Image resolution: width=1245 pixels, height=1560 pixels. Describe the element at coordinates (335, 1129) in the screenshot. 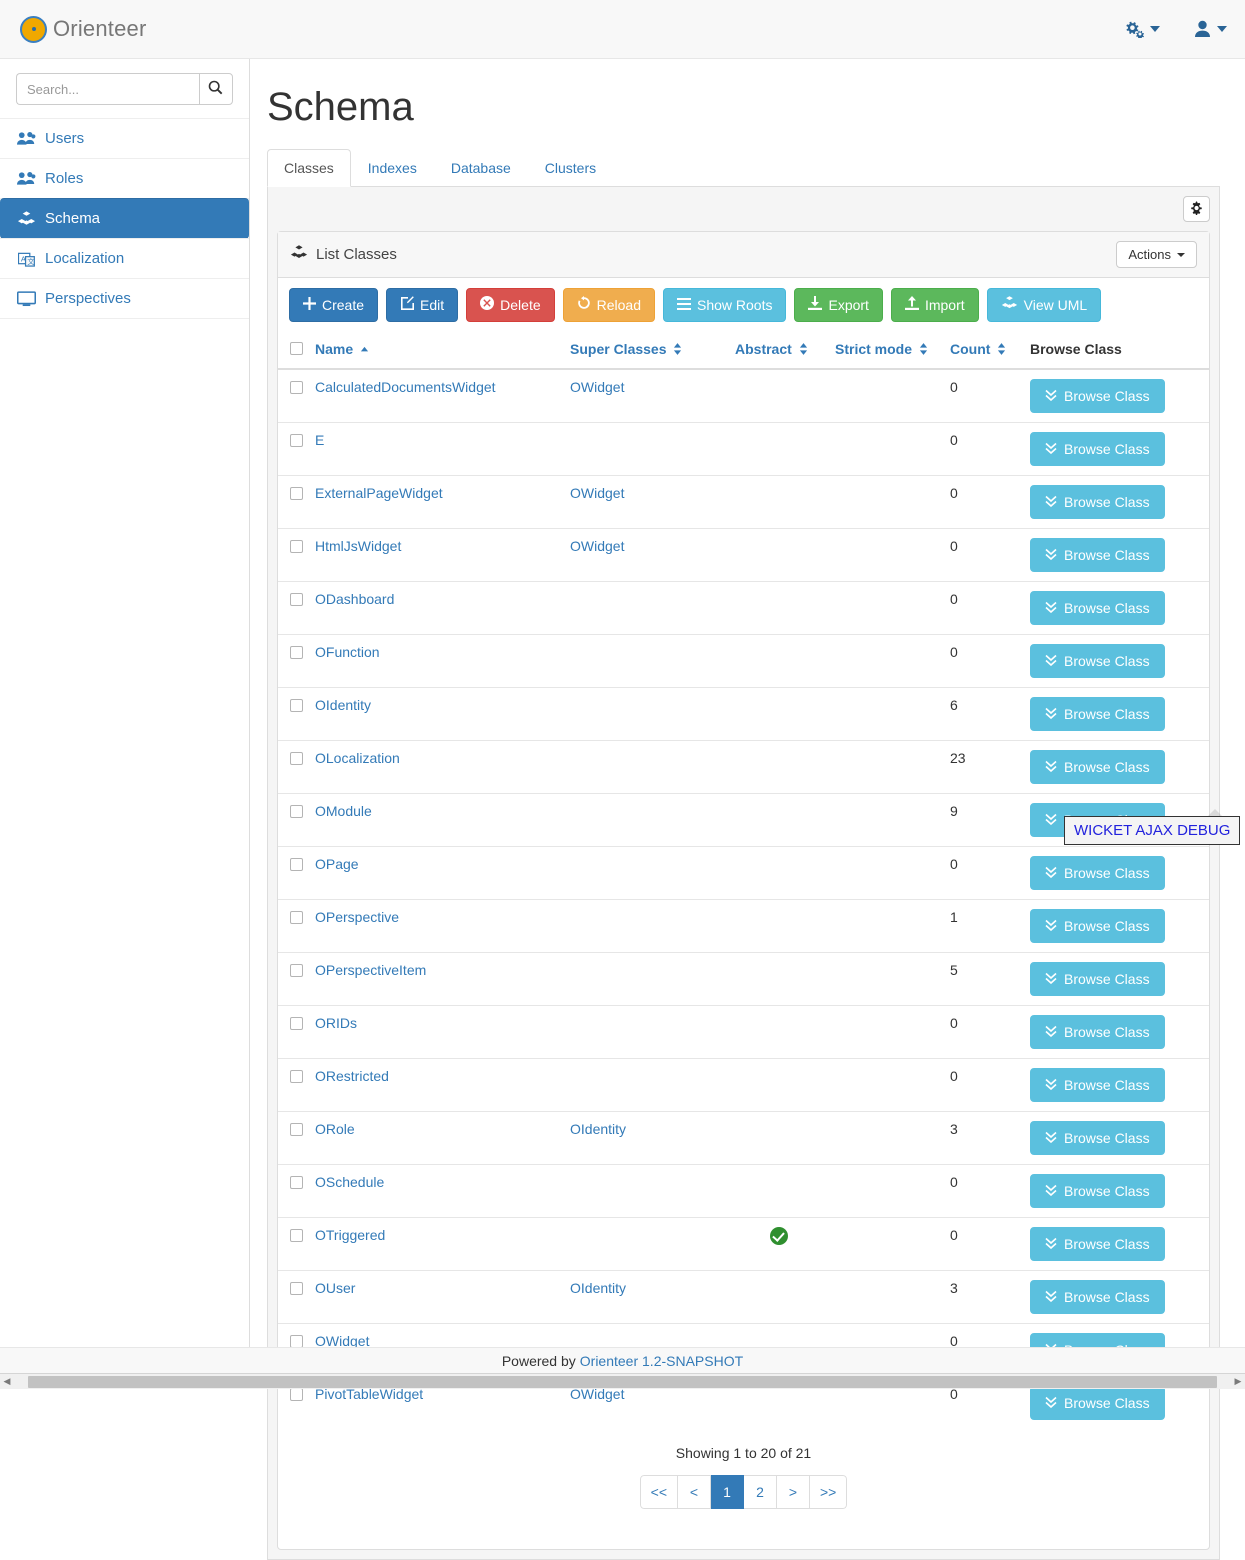

I see `class-name-link: ORole` at that location.